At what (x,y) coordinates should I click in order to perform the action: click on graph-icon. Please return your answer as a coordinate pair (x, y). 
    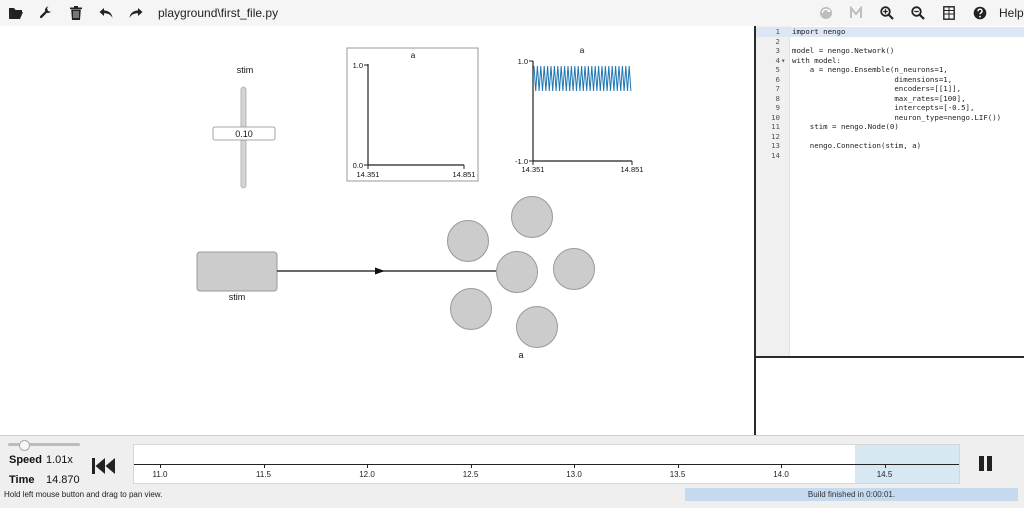
    Looking at the image, I should click on (856, 13).